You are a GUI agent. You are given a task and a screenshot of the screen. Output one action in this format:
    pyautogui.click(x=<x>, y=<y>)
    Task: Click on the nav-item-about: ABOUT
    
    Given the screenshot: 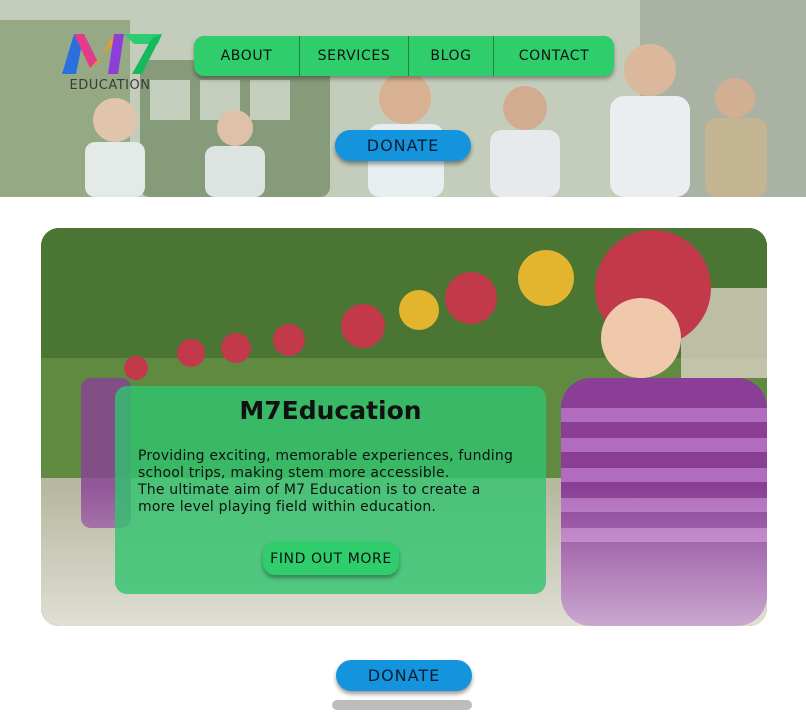 What is the action you would take?
    pyautogui.click(x=247, y=56)
    